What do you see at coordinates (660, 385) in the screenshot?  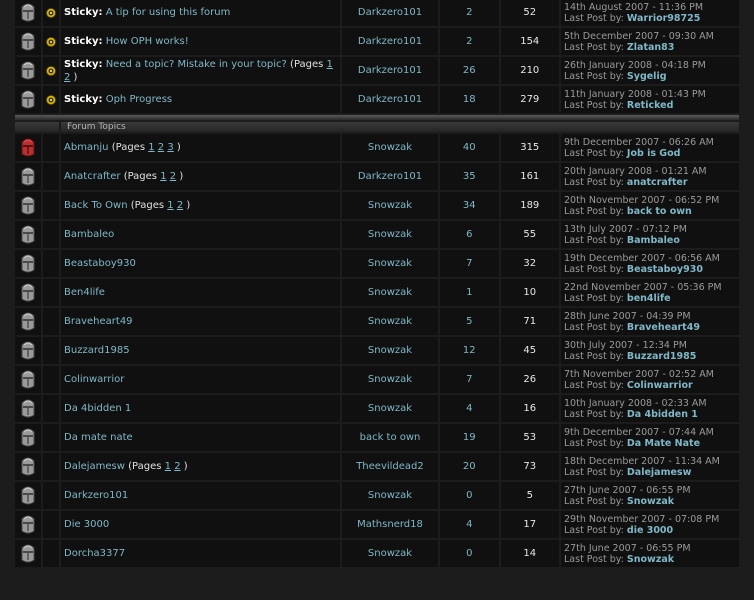 I see `last-poster-link: Colinwarrior` at bounding box center [660, 385].